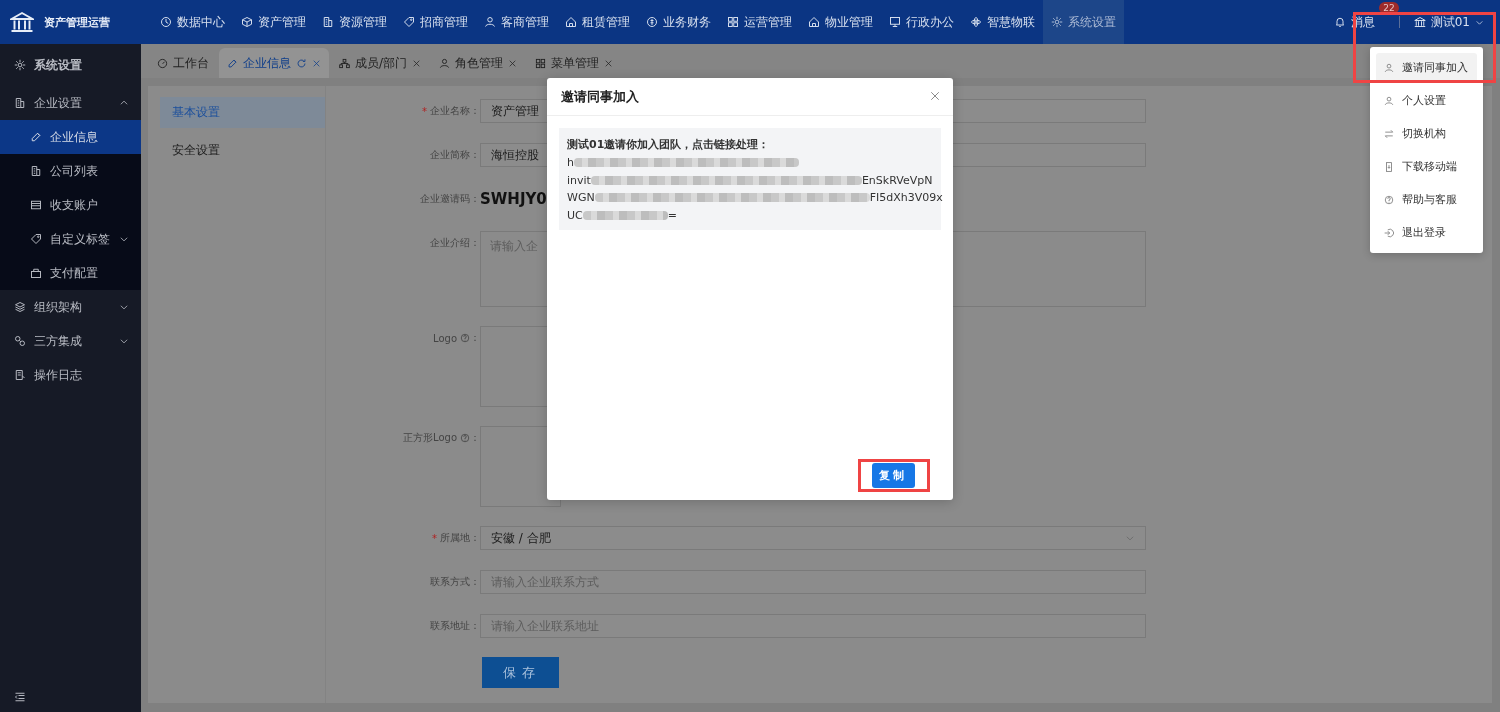 The image size is (1500, 712). I want to click on settings-menu-item: 安全设置, so click(242, 150).